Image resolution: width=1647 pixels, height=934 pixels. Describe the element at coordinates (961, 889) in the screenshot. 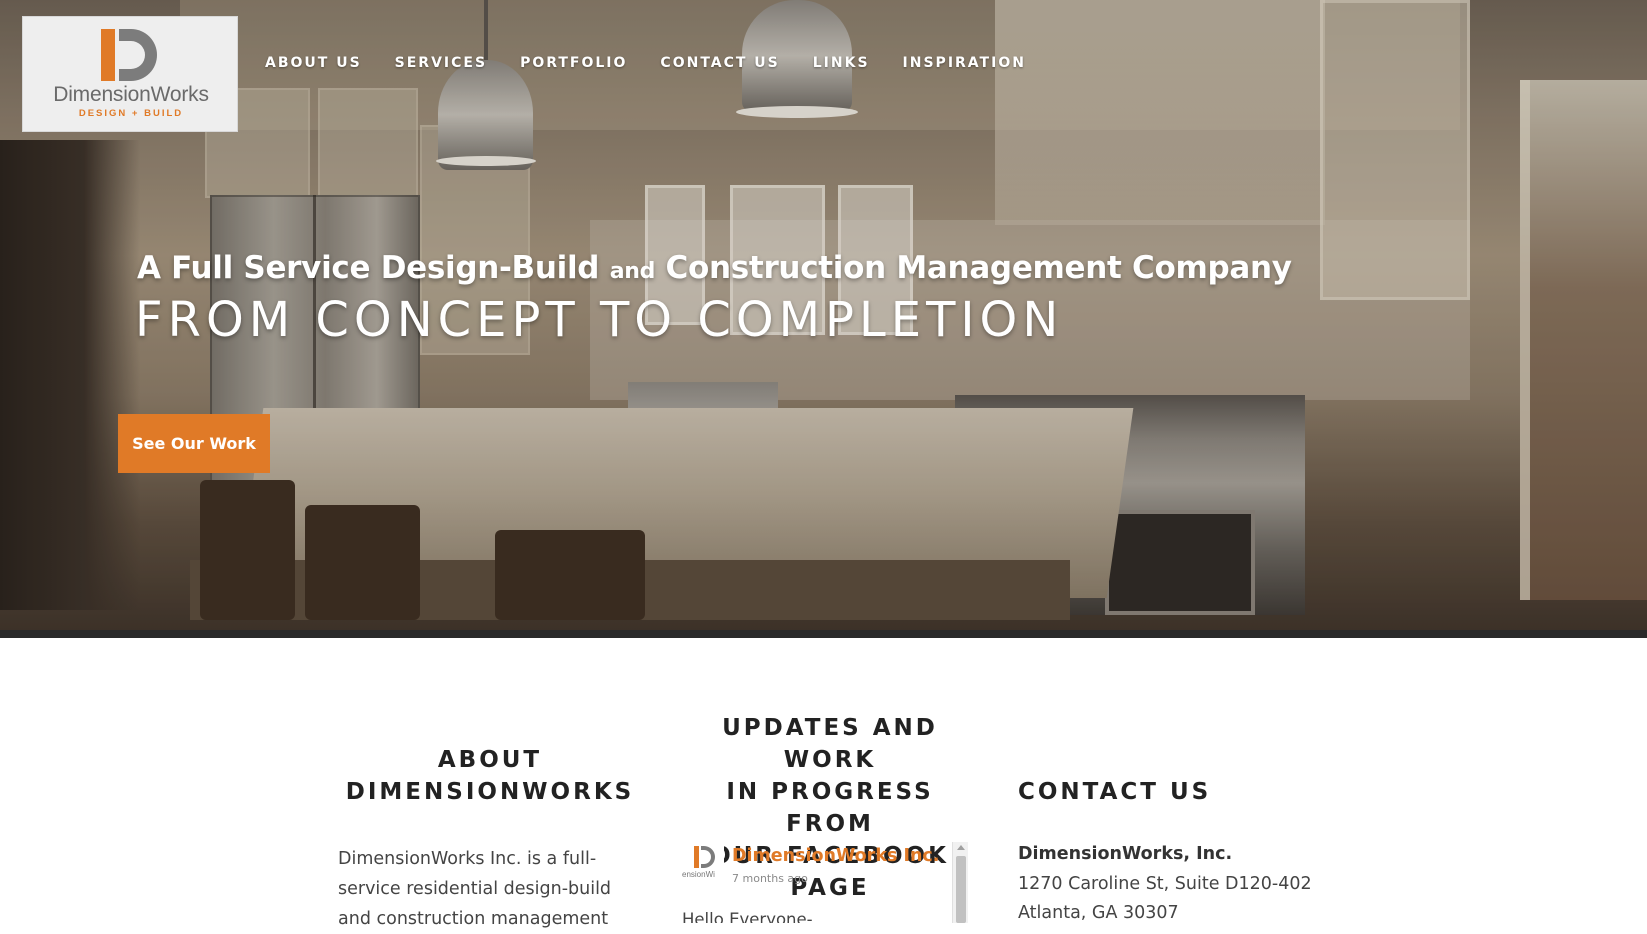

I see `scrollbar-thumb` at that location.